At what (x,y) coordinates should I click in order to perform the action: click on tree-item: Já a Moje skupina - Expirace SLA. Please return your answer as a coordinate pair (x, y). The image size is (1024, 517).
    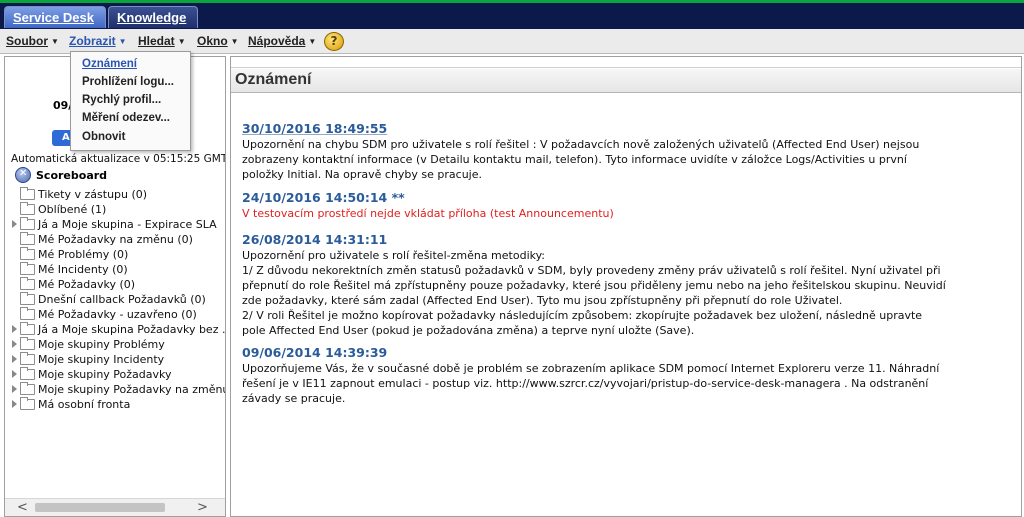
    Looking at the image, I should click on (118, 224).